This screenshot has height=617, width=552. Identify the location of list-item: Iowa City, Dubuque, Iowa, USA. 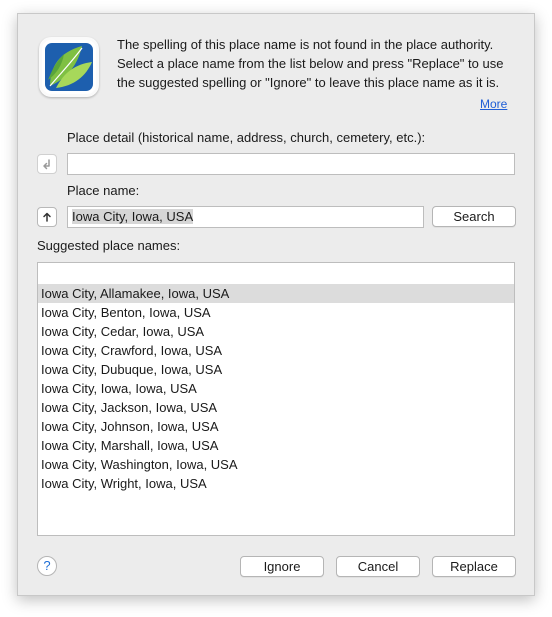
(276, 369).